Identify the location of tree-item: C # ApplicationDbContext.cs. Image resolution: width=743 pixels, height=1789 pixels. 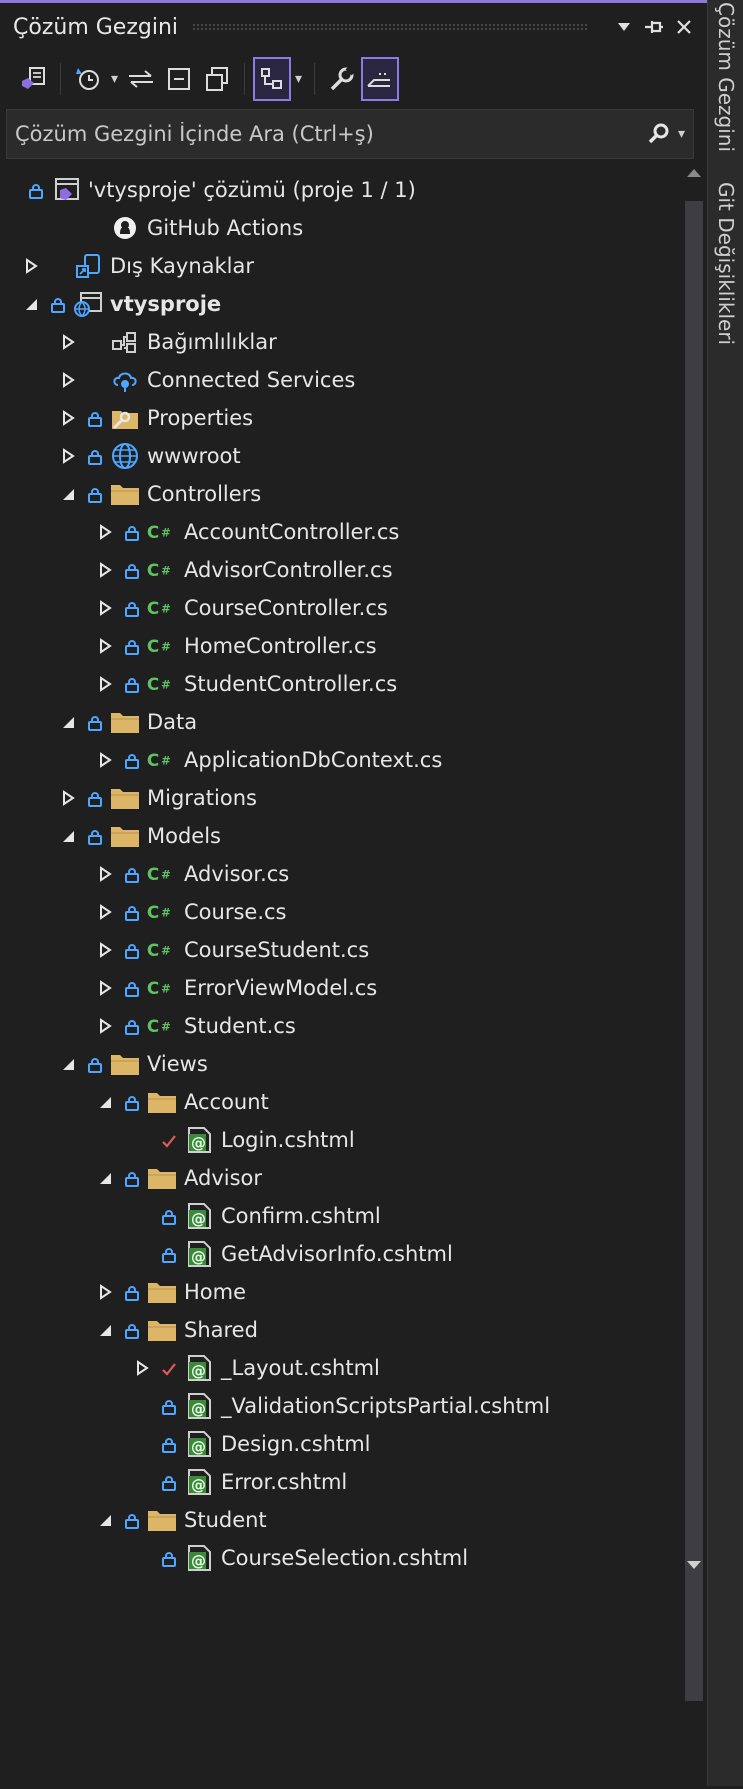
(268, 760).